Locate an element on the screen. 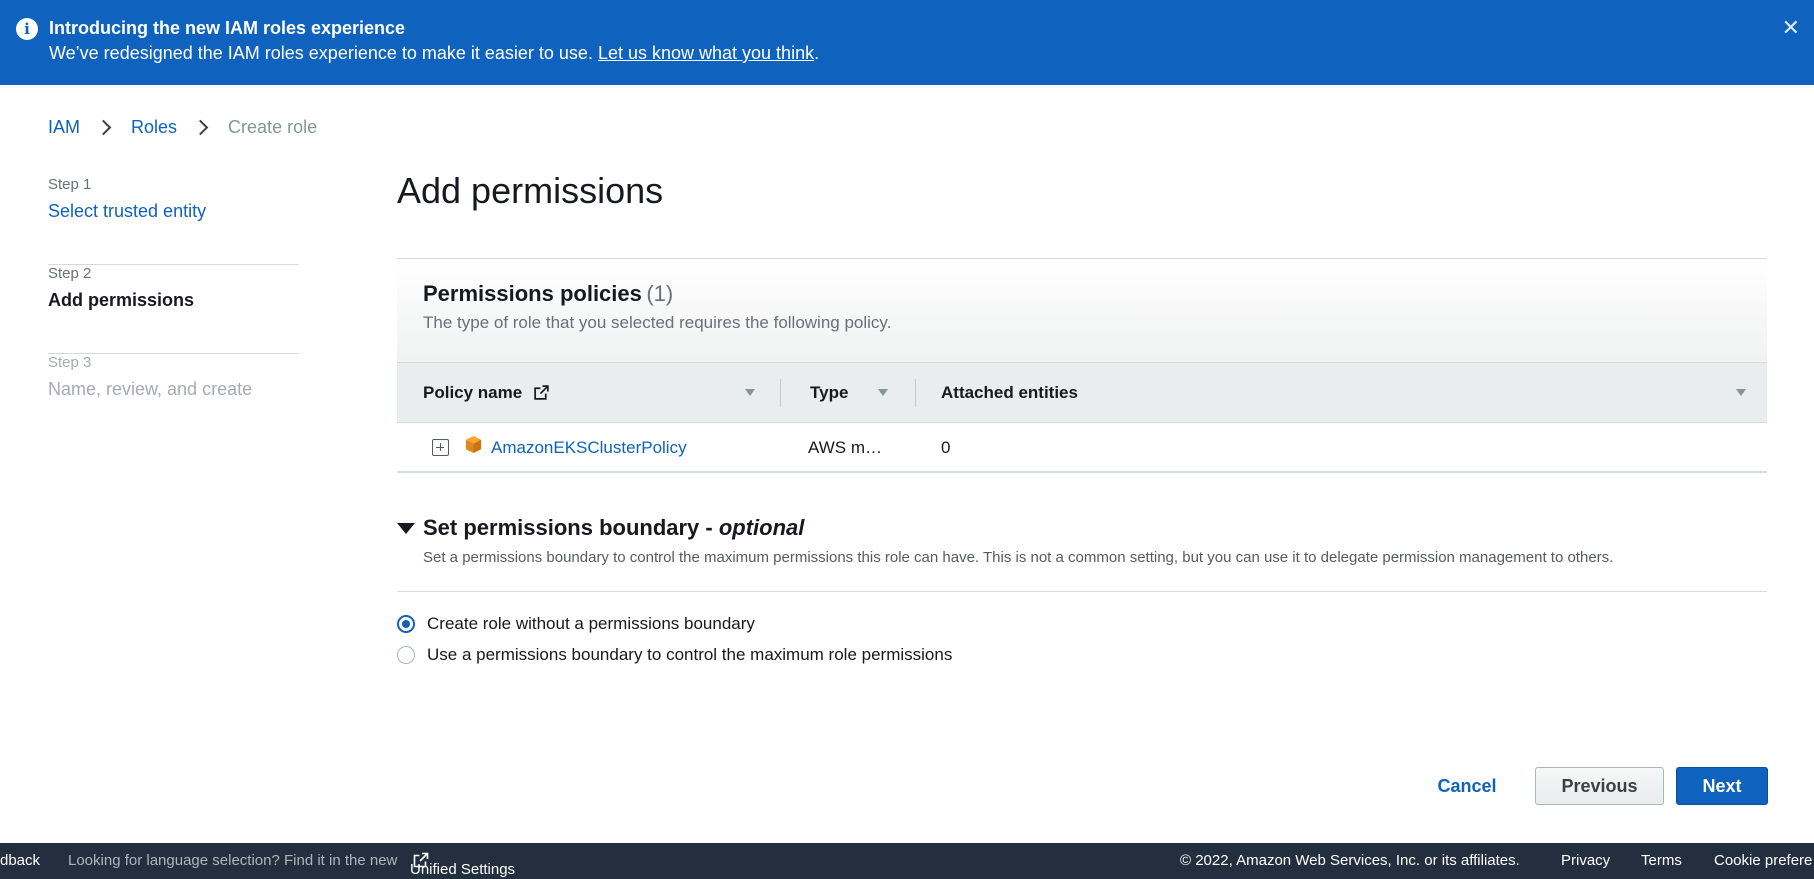 This screenshot has height=879, width=1814. policy-name-link: AmazonEKSClusterPolicy is located at coordinates (589, 448).